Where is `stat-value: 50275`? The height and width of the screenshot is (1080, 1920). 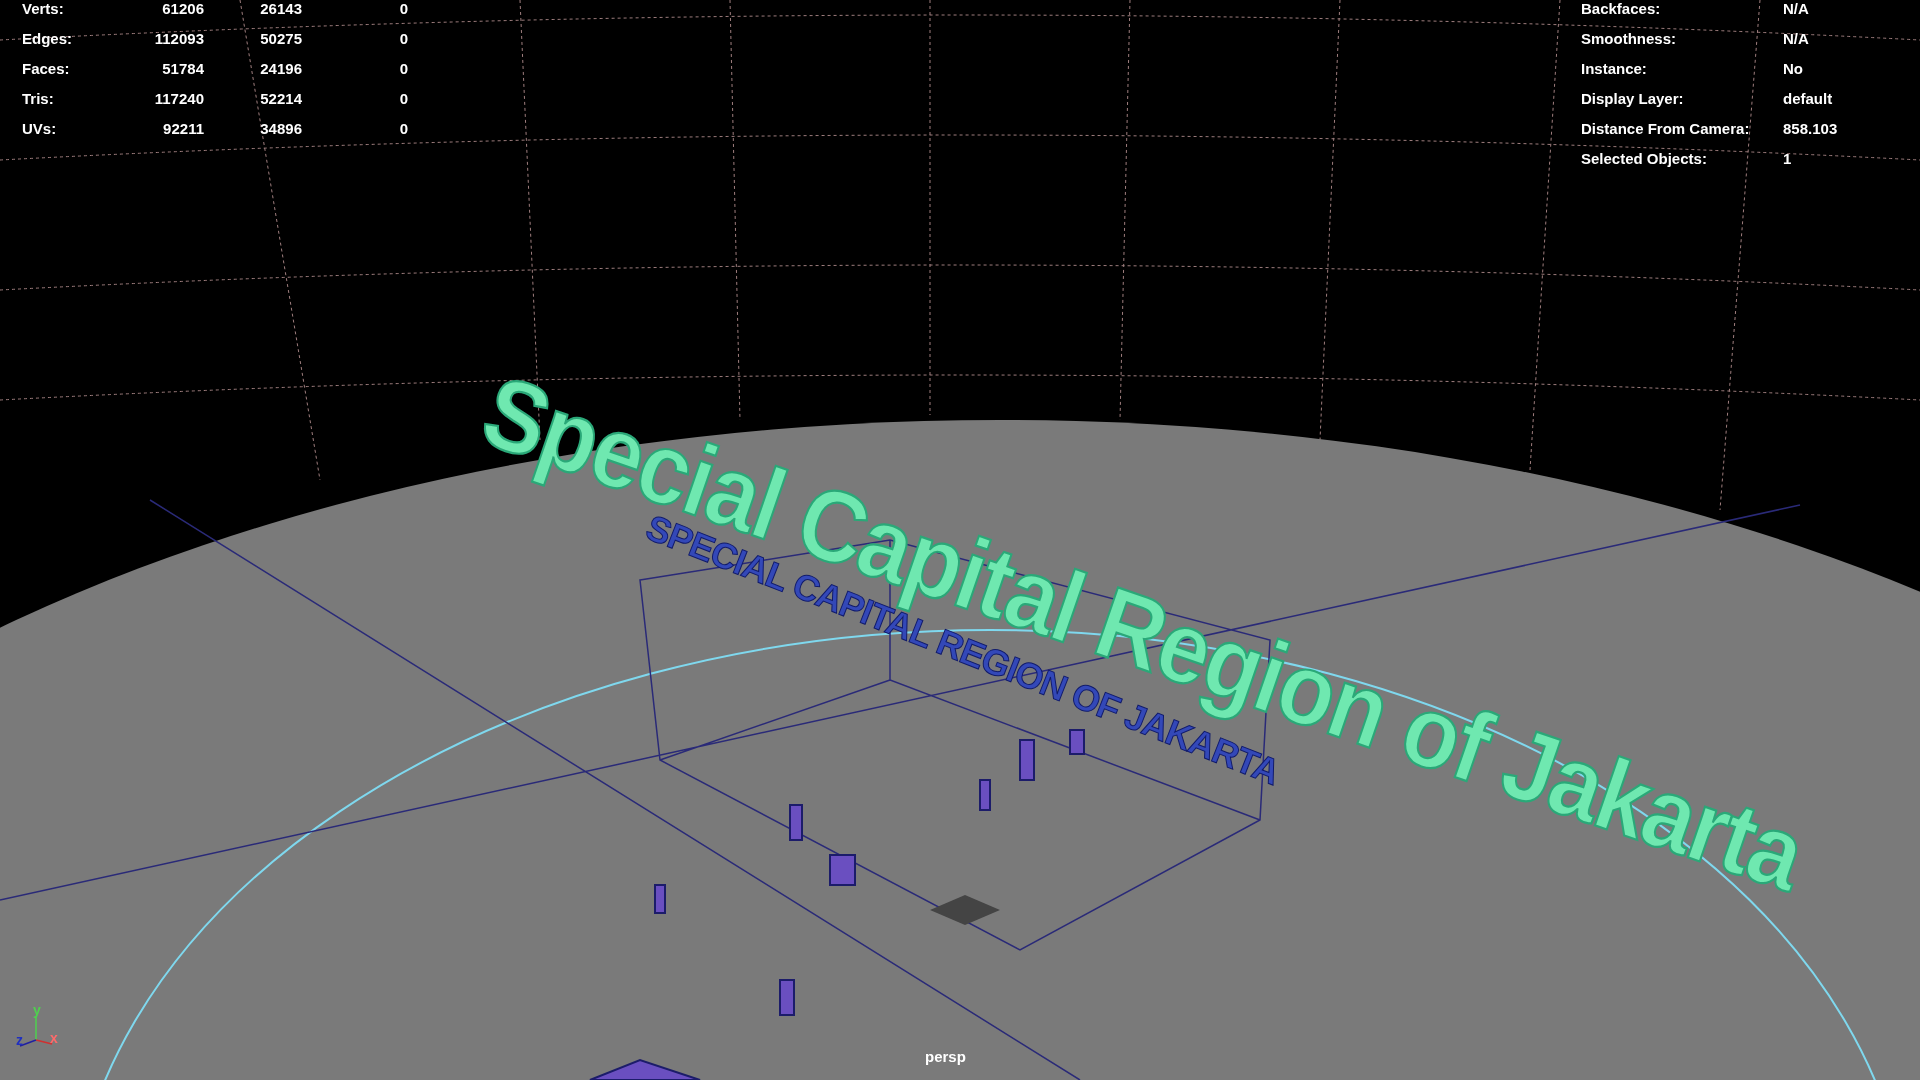 stat-value: 50275 is located at coordinates (280, 39).